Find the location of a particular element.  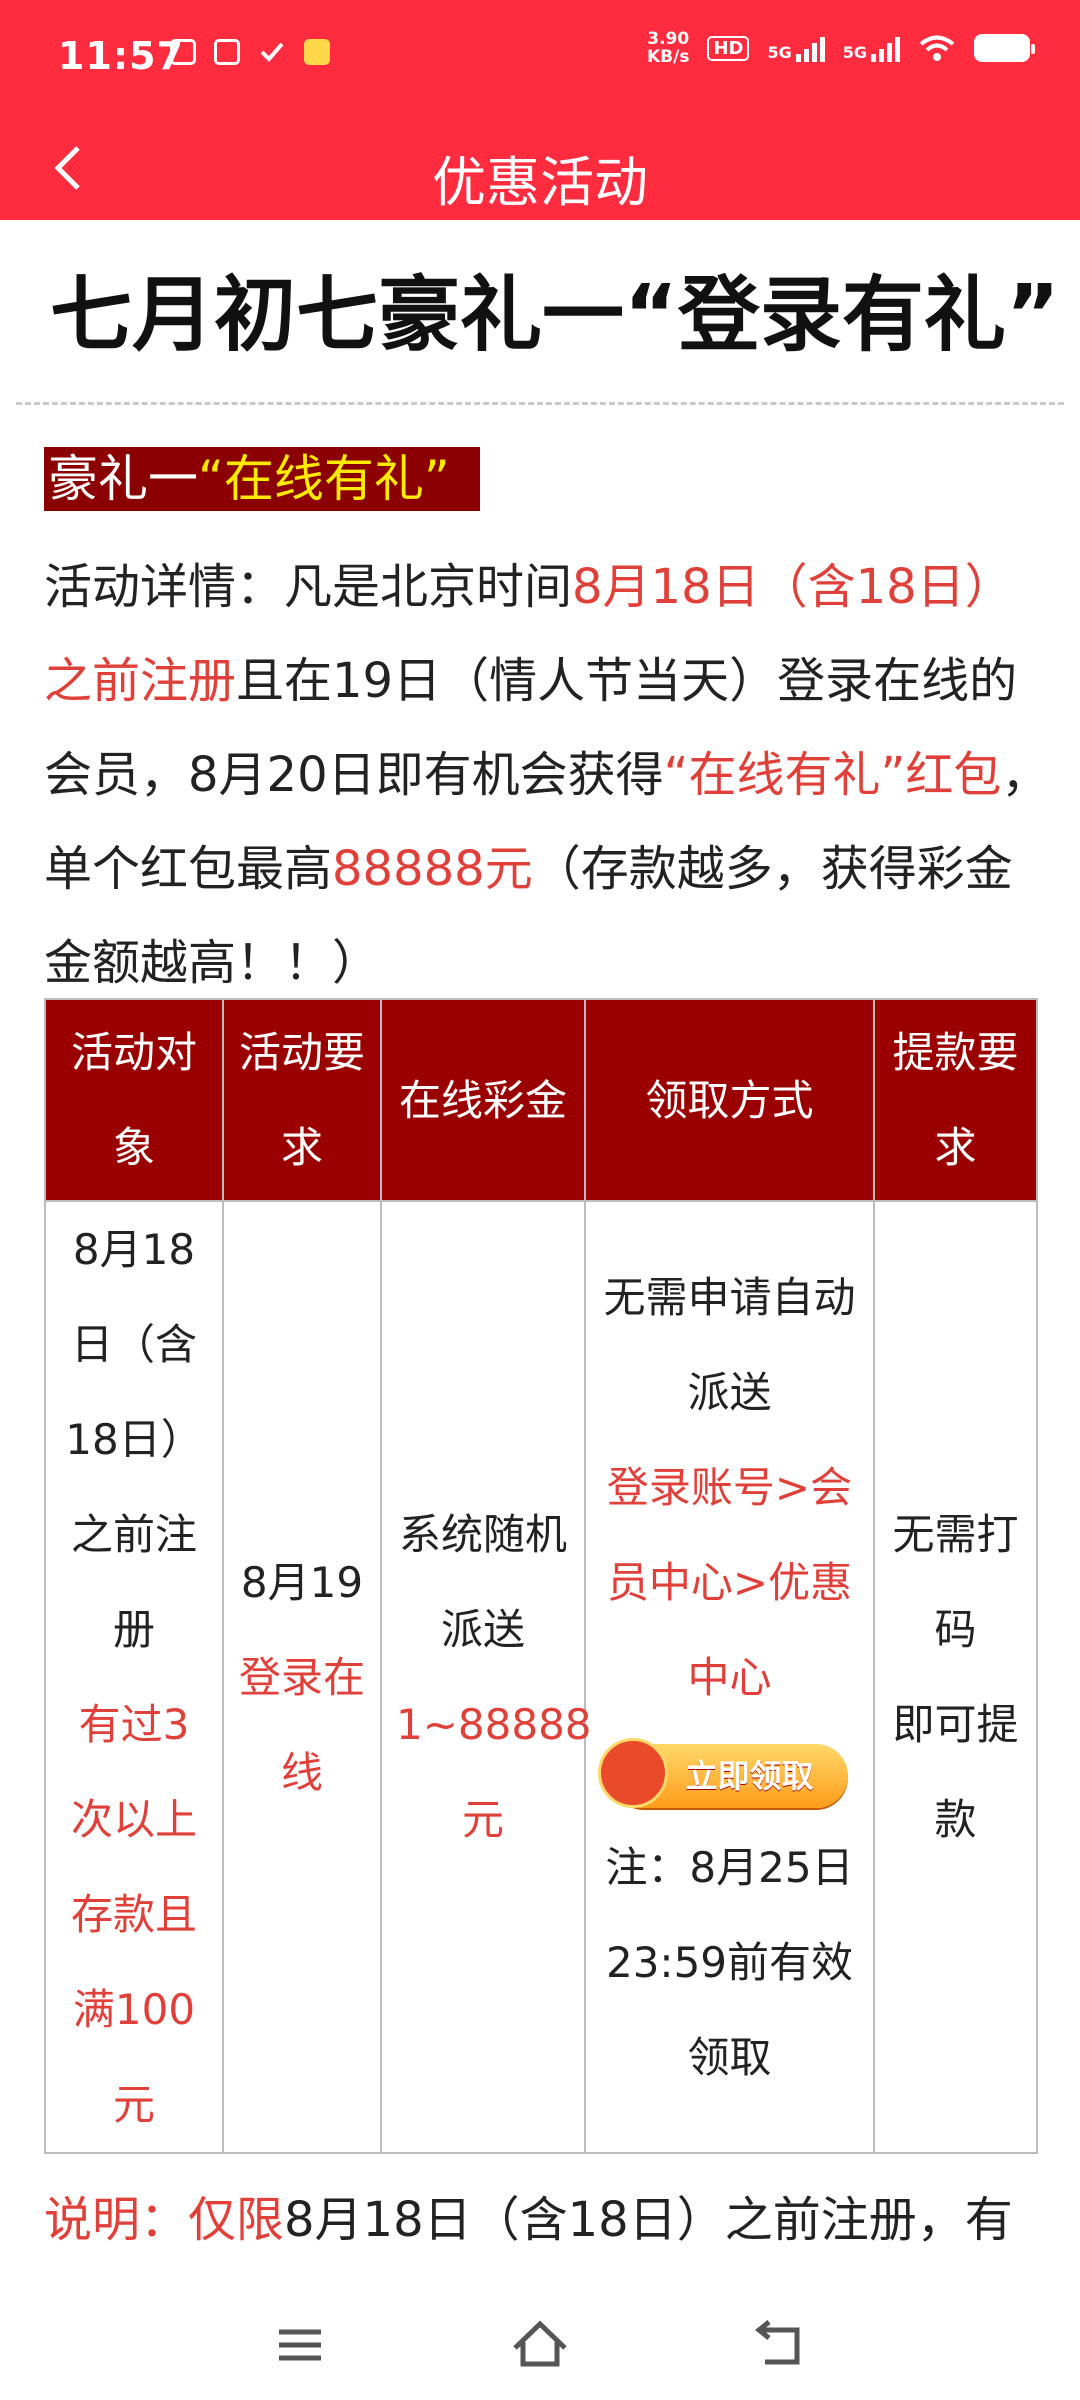

cell-text: 8月18日（含18日）之前注册 is located at coordinates (134, 1439).